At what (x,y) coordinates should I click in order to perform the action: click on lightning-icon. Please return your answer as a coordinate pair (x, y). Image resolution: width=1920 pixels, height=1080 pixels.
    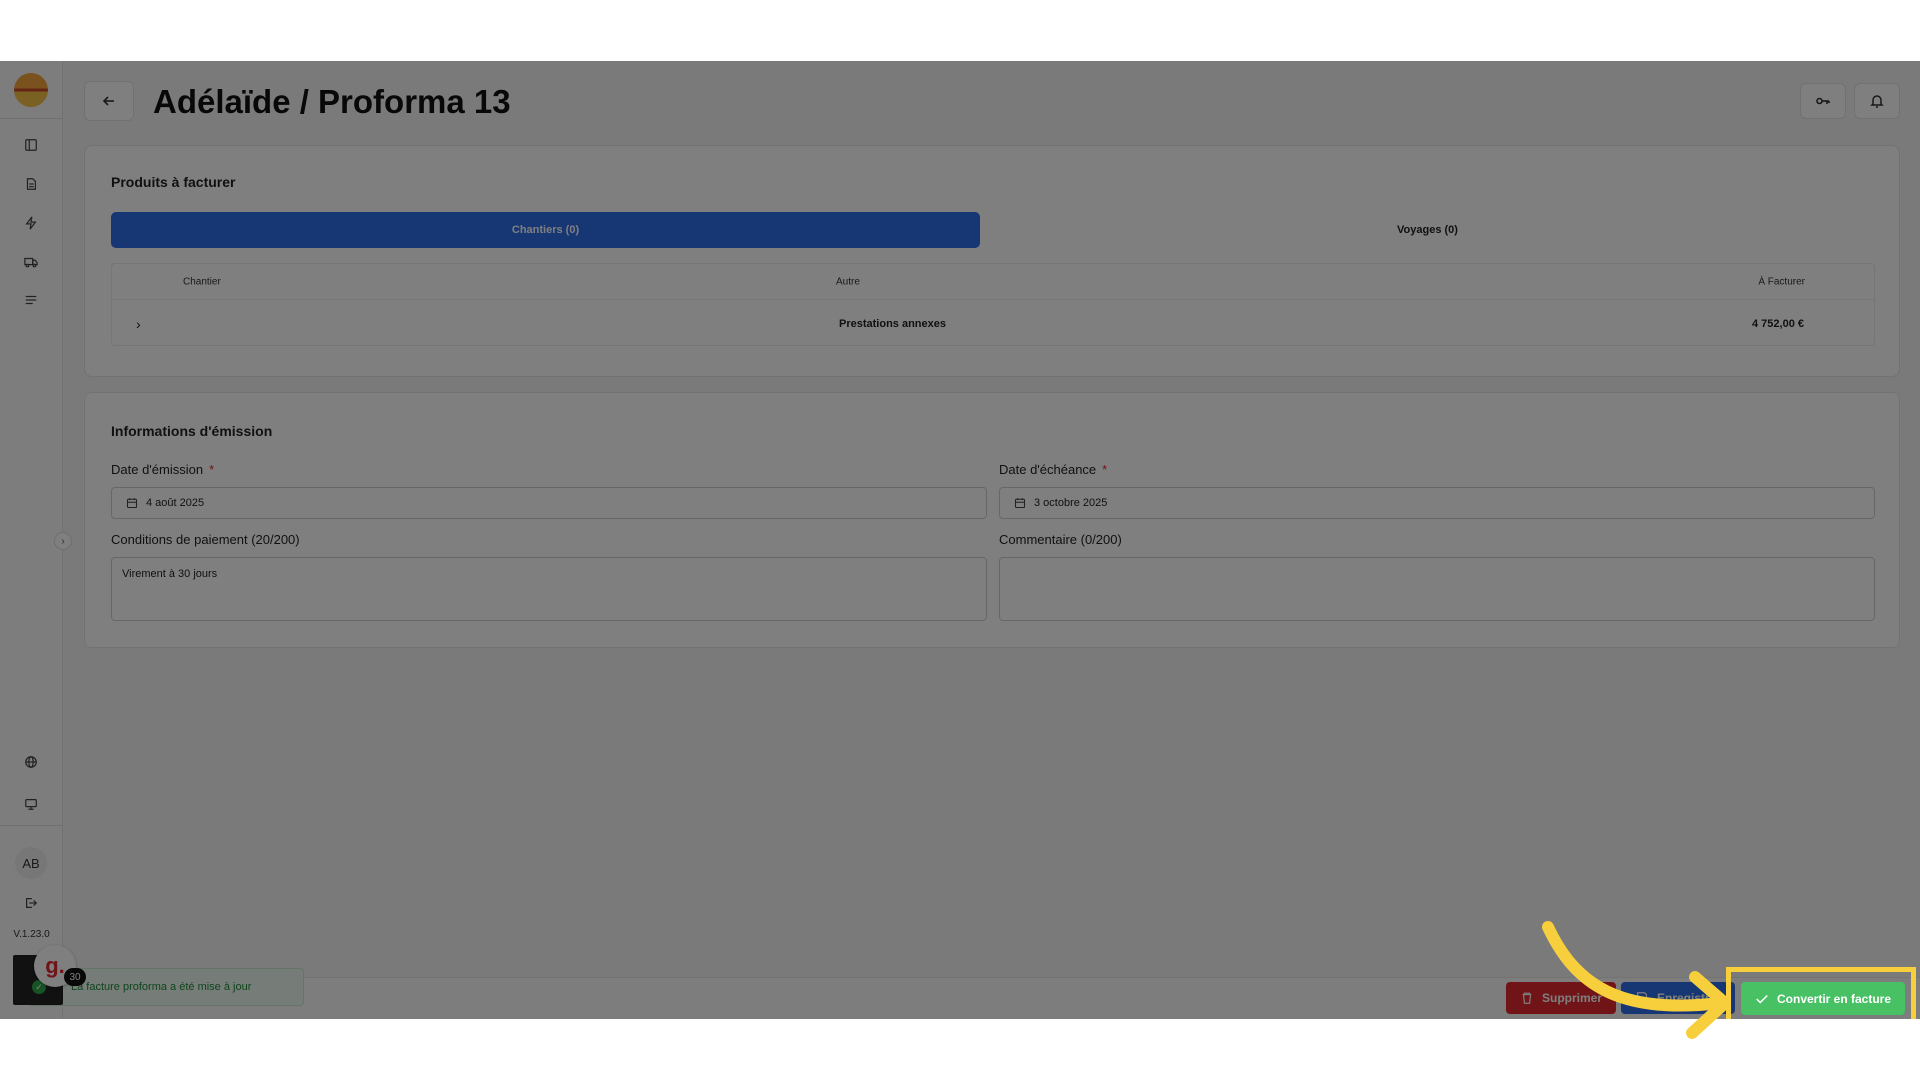
    Looking at the image, I should click on (31, 223).